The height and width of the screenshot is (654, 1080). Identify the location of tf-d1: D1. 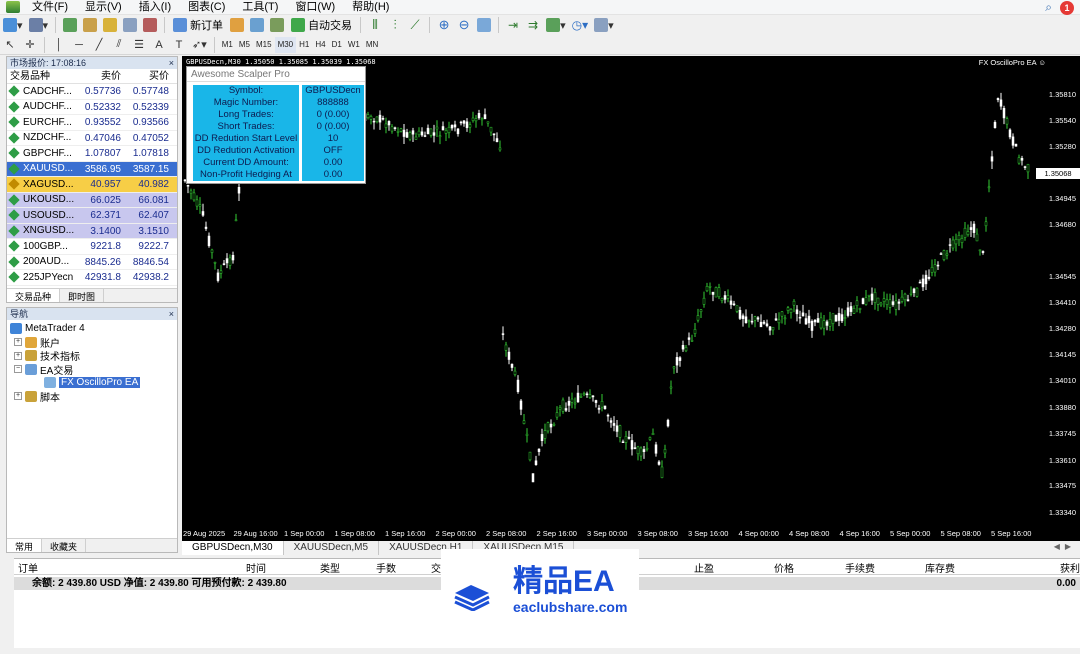
(337, 45).